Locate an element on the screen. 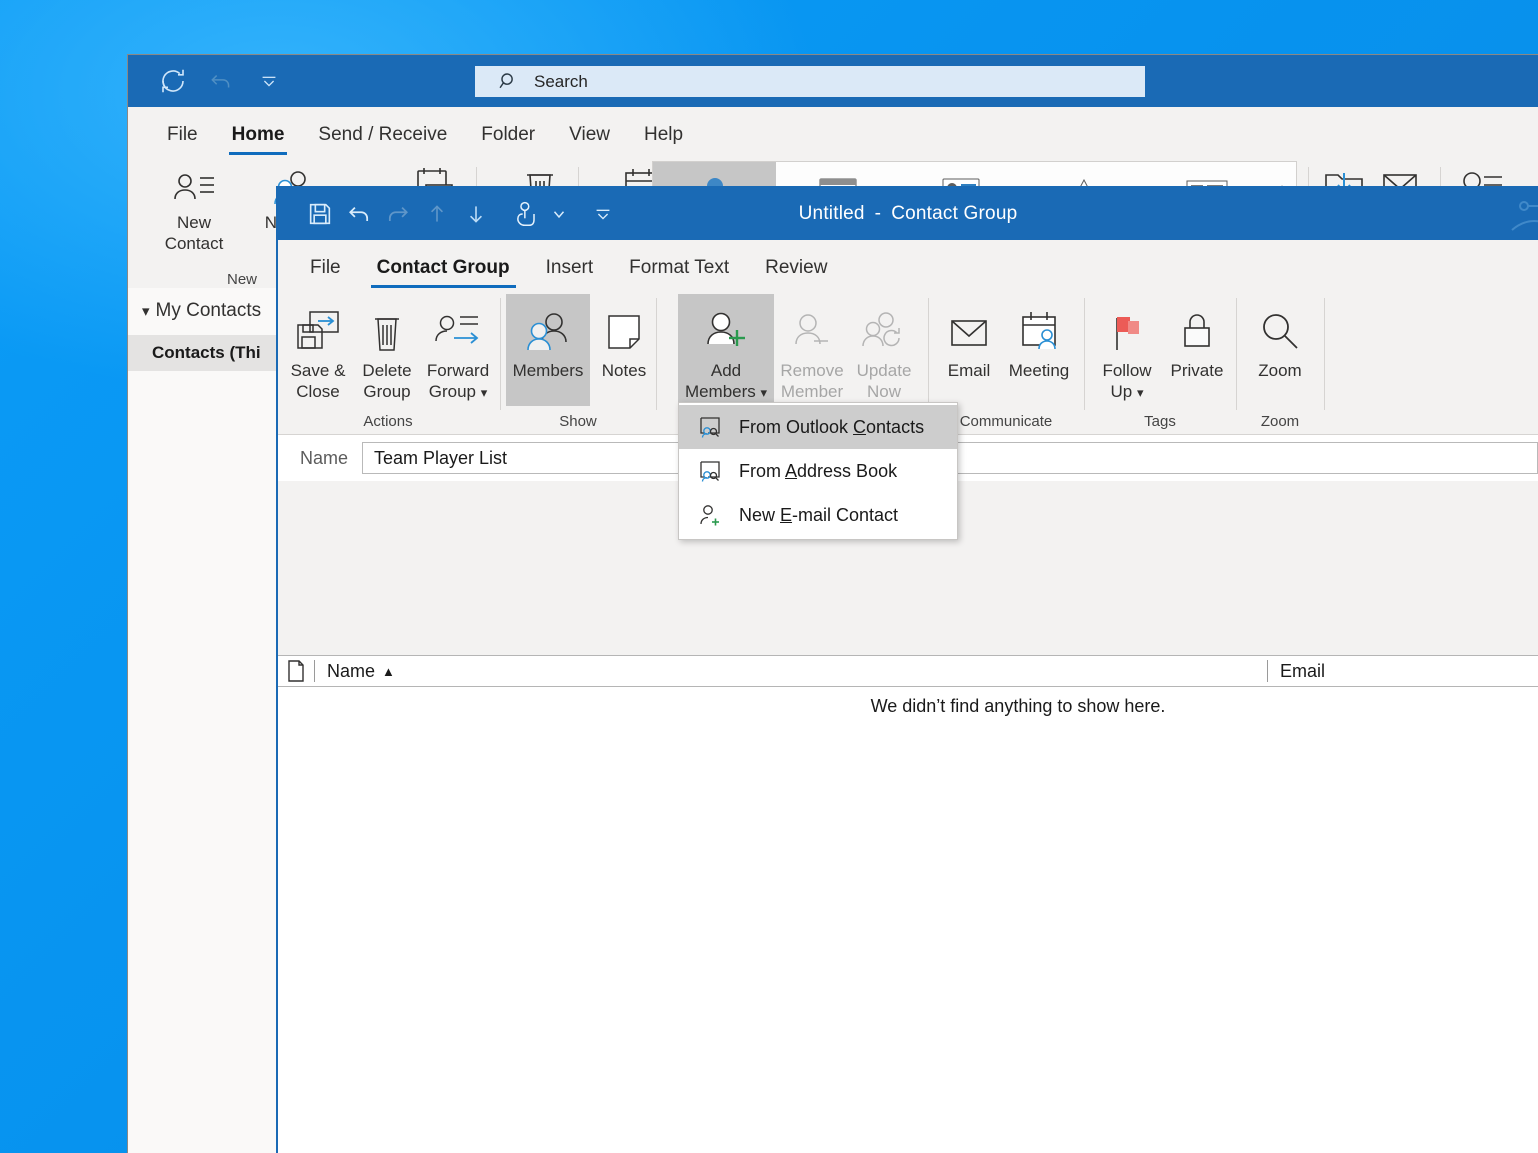 This screenshot has height=1153, width=1538. meeting-label: Meeting is located at coordinates (1039, 370).